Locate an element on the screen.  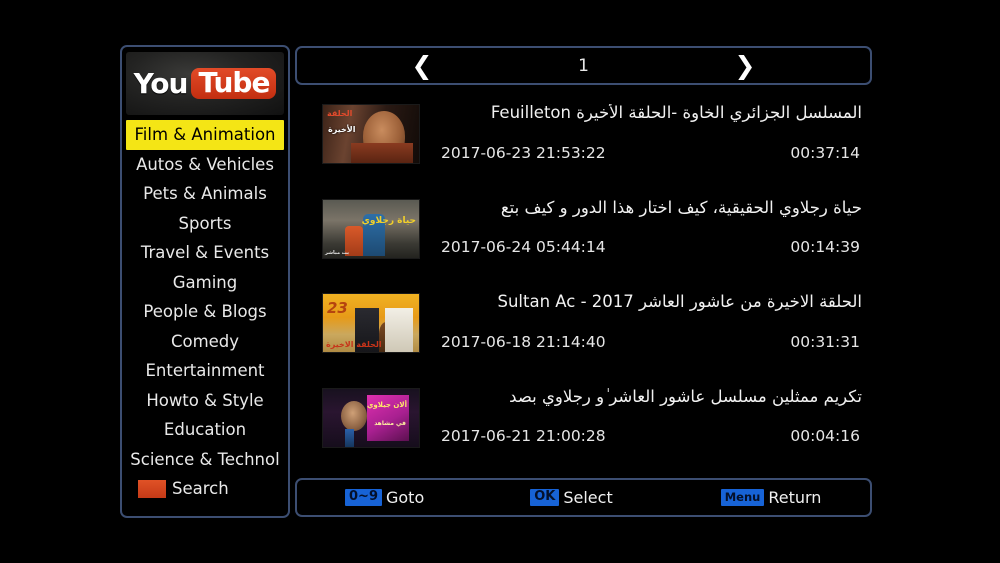
sidebar-item-label: Autos & Vehicles is located at coordinates (205, 164).